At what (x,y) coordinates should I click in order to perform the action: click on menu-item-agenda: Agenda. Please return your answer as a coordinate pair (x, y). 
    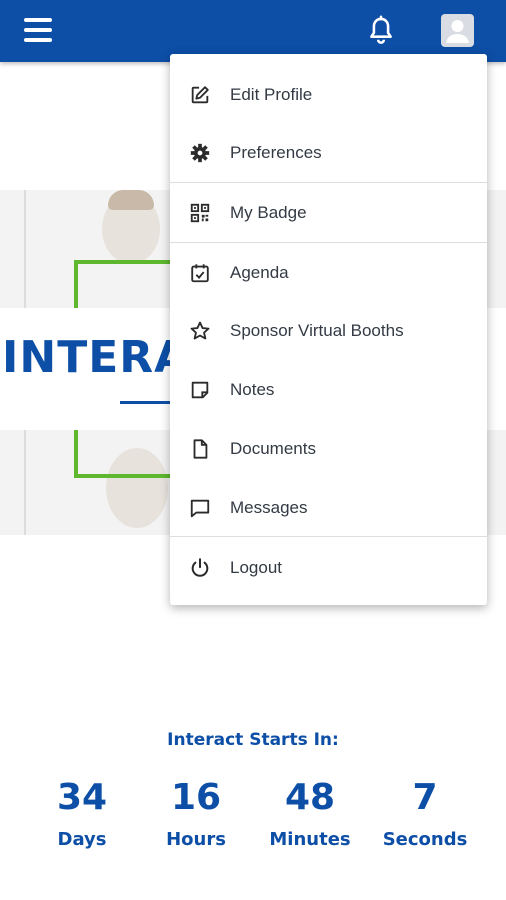
    Looking at the image, I should click on (328, 272).